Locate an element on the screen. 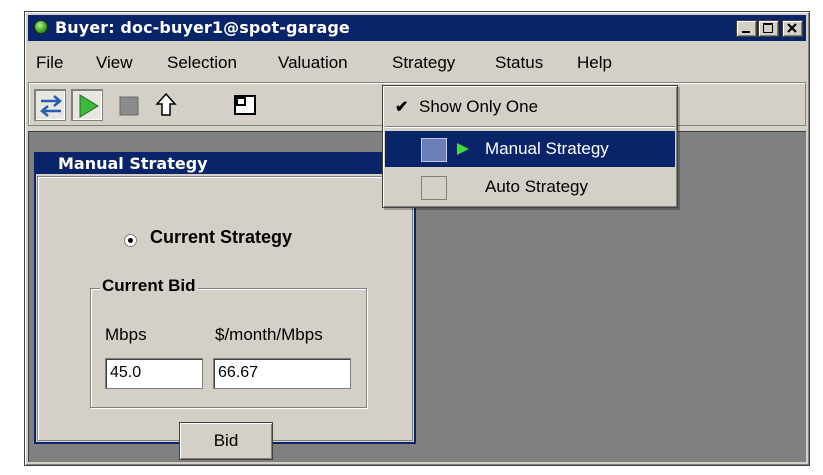 Image resolution: width=823 pixels, height=475 pixels. window-button is located at coordinates (245, 105).